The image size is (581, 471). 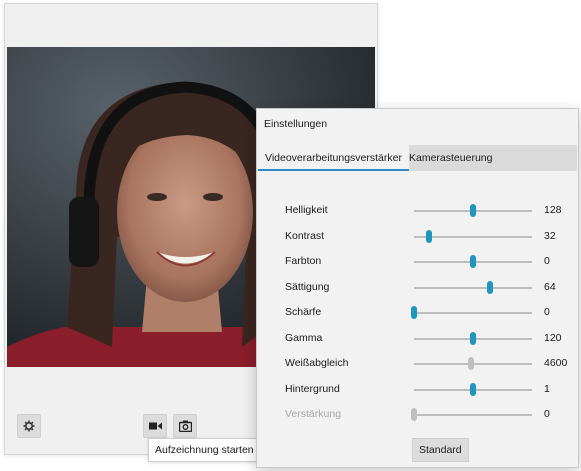 What do you see at coordinates (417, 237) in the screenshot?
I see `setting-row: Kontrast 32` at bounding box center [417, 237].